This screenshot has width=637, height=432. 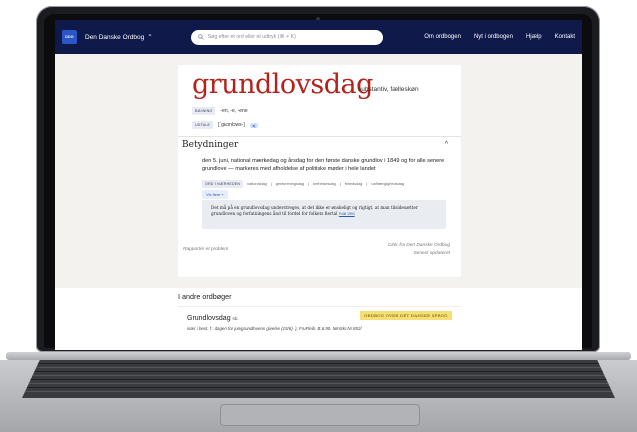 I want to click on collapse-chevron-icon: ^, so click(x=446, y=144).